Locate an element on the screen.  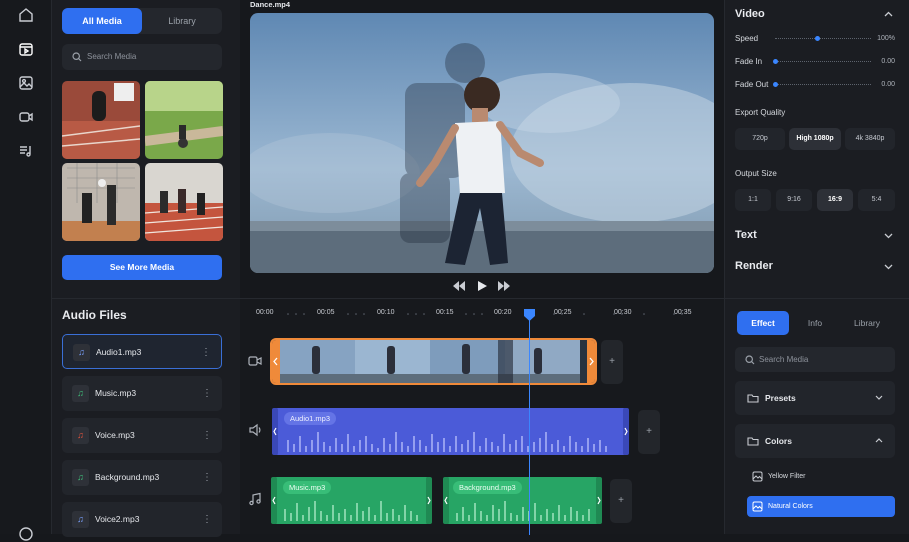
speed-slider-knob is located at coordinates (817, 38).